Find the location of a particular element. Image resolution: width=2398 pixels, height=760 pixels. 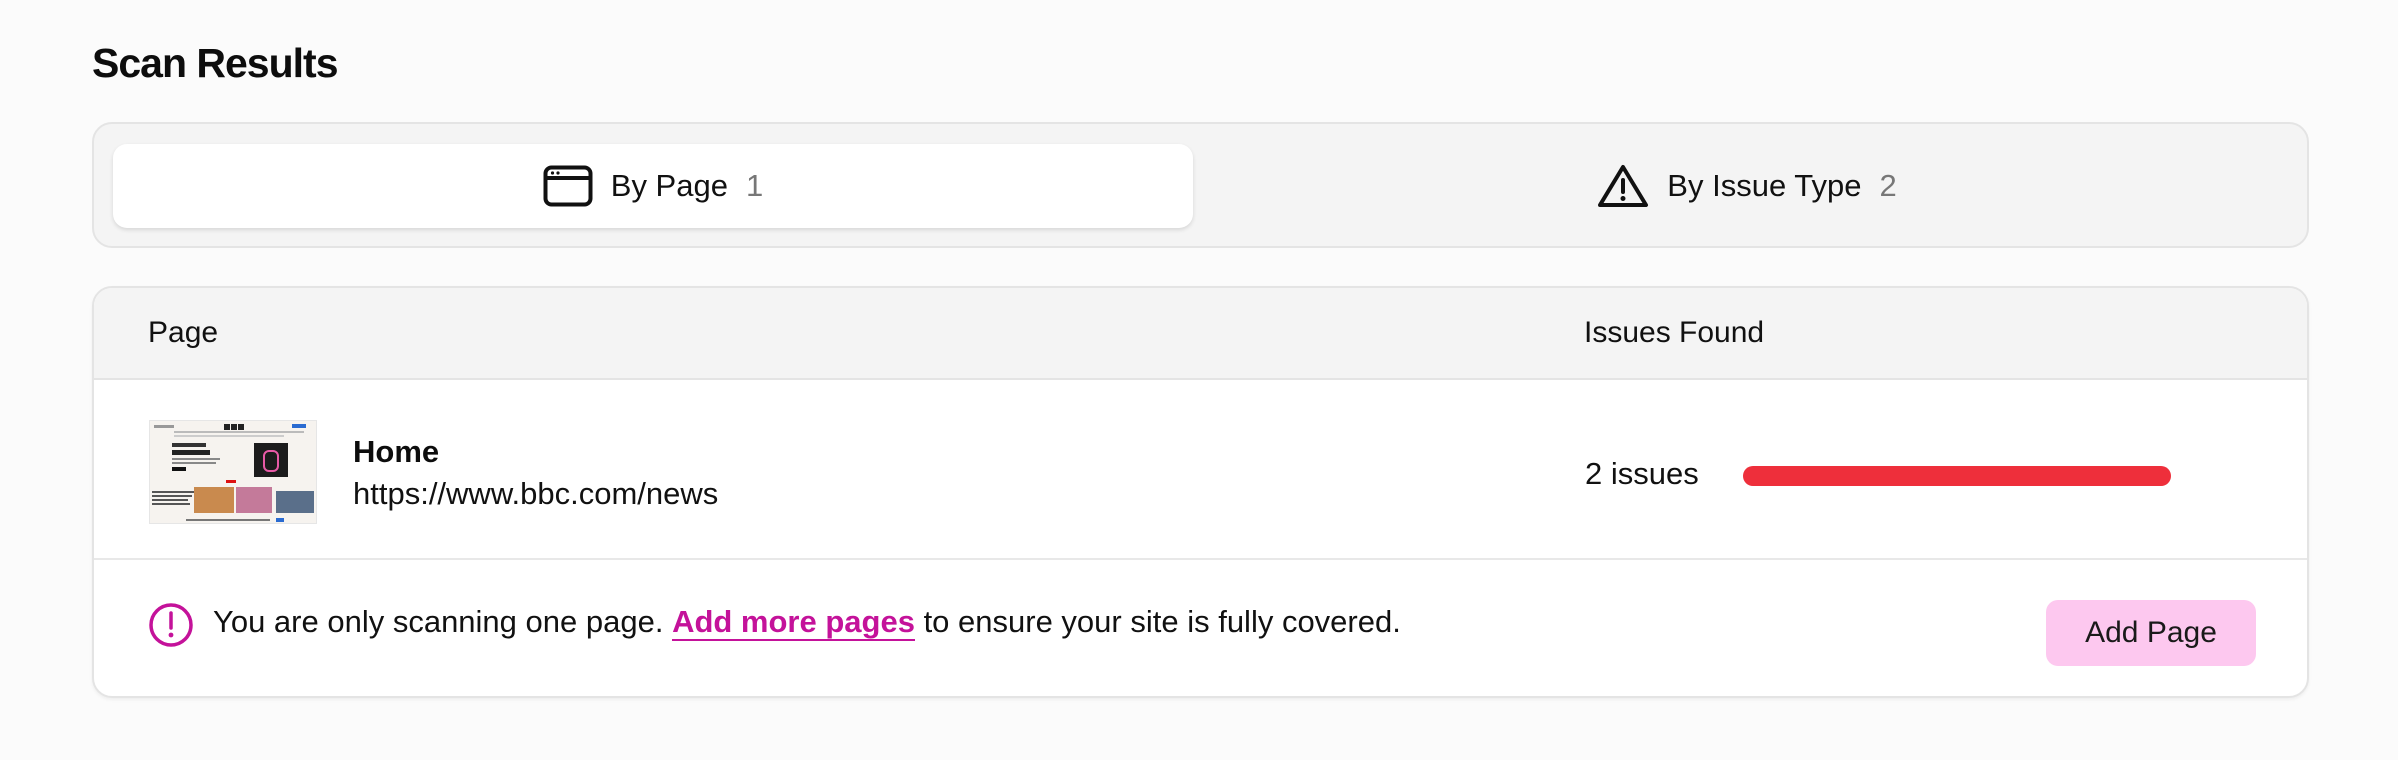

tab-by-page-label: By Page is located at coordinates (669, 185).